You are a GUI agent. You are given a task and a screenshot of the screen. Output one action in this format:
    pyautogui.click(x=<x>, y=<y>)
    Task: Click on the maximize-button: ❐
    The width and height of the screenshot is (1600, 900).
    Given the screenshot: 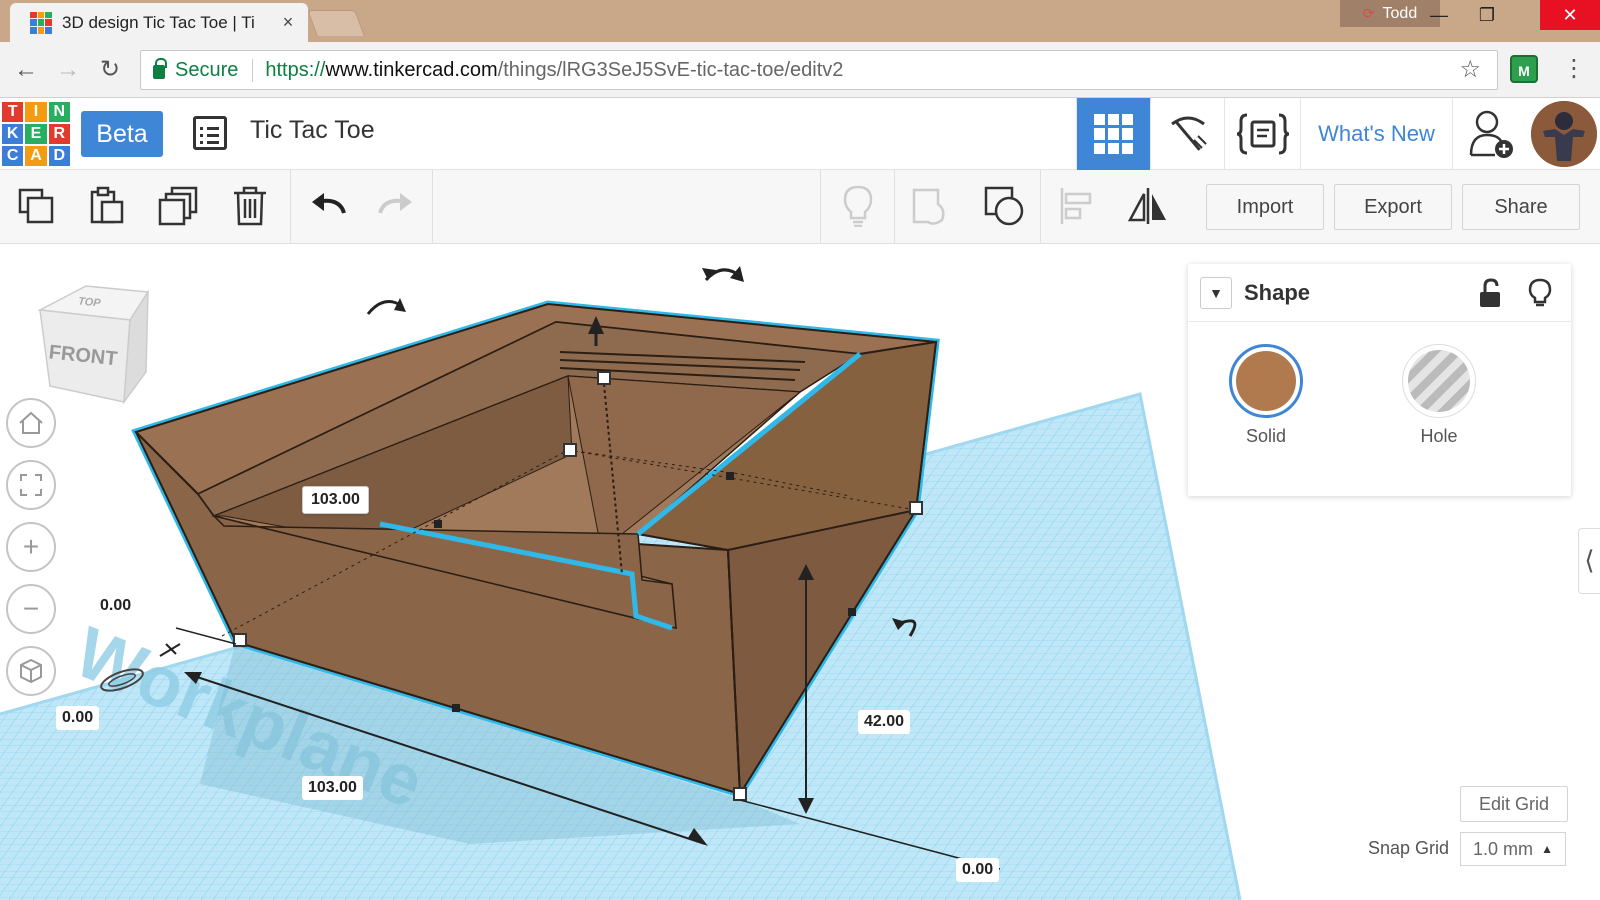 What is the action you would take?
    pyautogui.click(x=1487, y=15)
    